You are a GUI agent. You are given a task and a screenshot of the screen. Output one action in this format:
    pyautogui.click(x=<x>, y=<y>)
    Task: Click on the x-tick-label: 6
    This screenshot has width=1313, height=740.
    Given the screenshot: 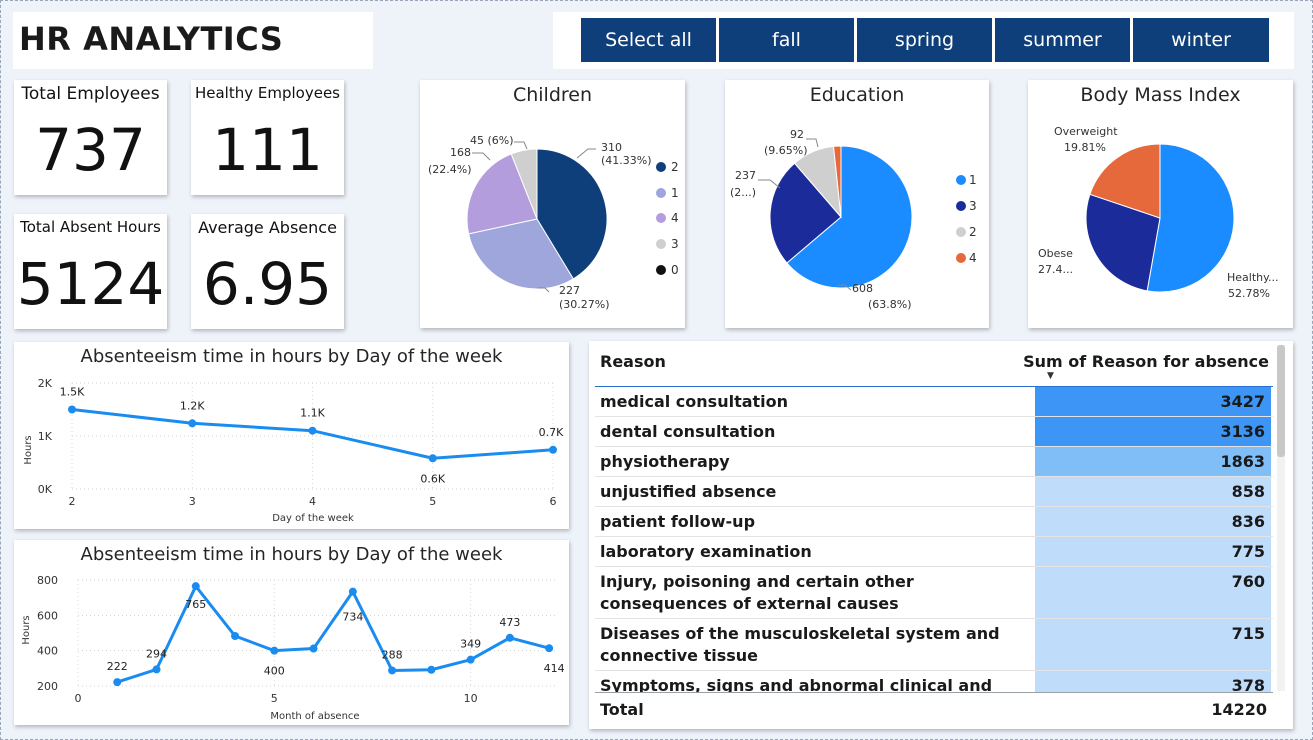 What is the action you would take?
    pyautogui.click(x=553, y=501)
    